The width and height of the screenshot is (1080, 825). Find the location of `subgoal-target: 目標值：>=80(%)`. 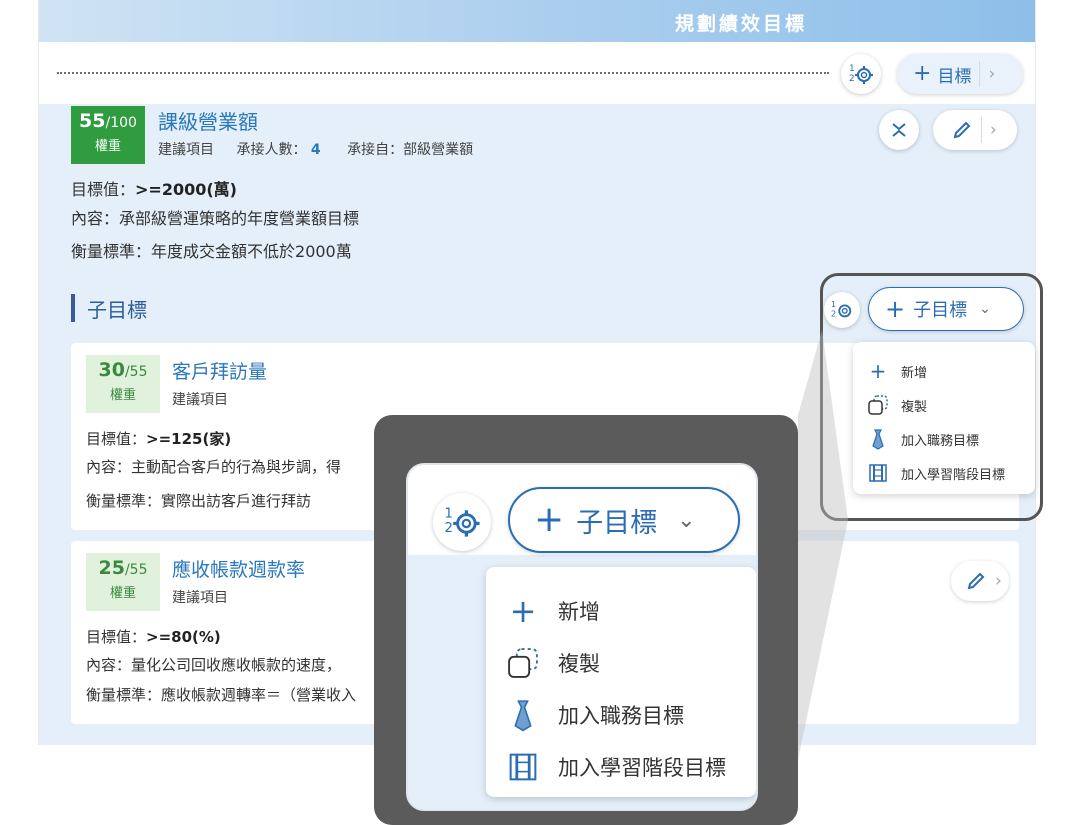

subgoal-target: 目標值：>=80(%) is located at coordinates (153, 636).